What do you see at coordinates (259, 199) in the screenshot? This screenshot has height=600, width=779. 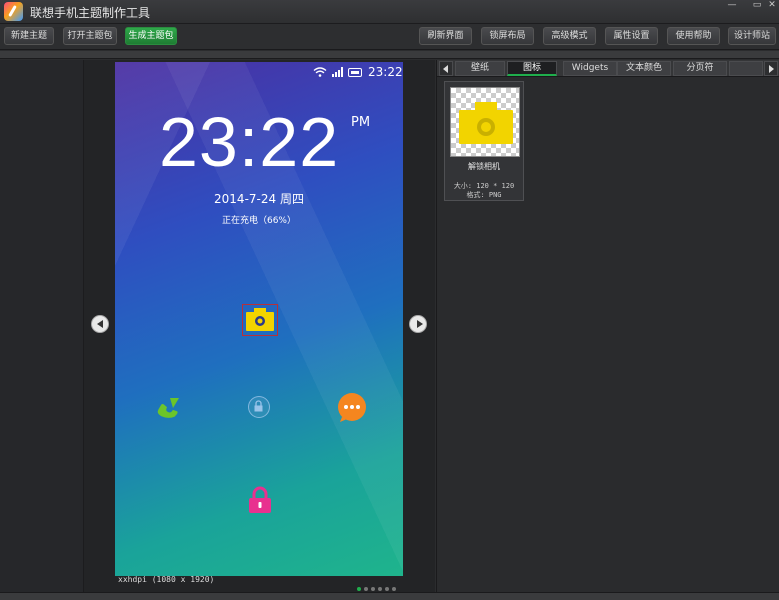 I see `lockscreen-date: 2014-7-24 周四` at bounding box center [259, 199].